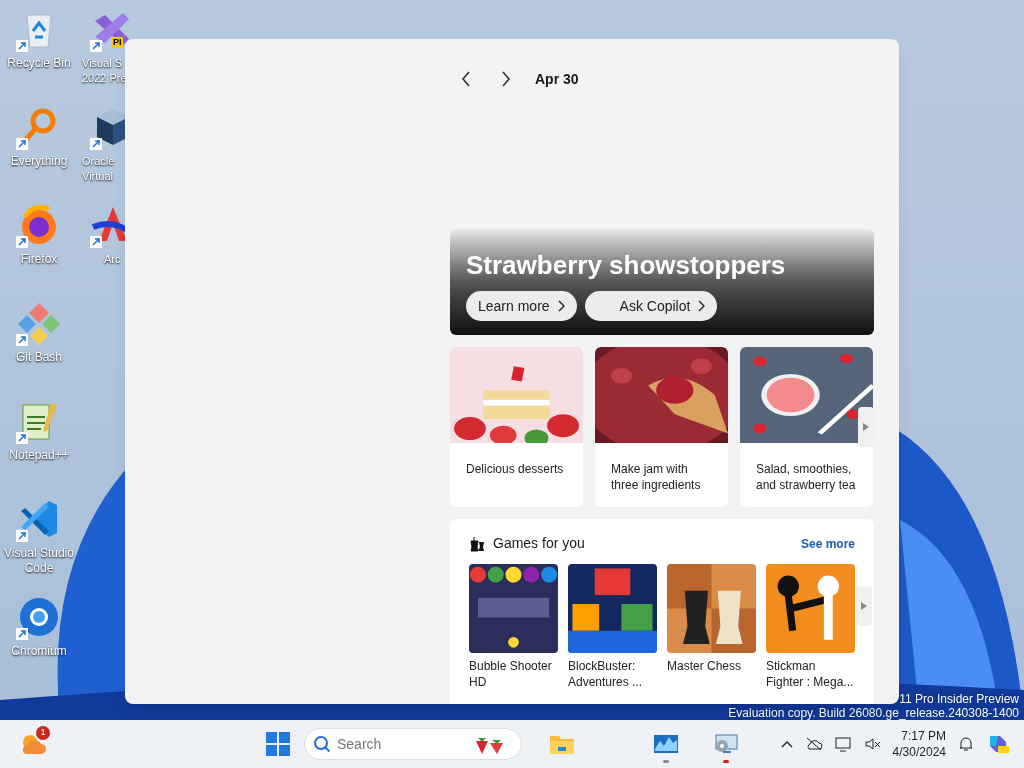  Describe the element at coordinates (562, 744) in the screenshot. I see `folder-icon` at that location.